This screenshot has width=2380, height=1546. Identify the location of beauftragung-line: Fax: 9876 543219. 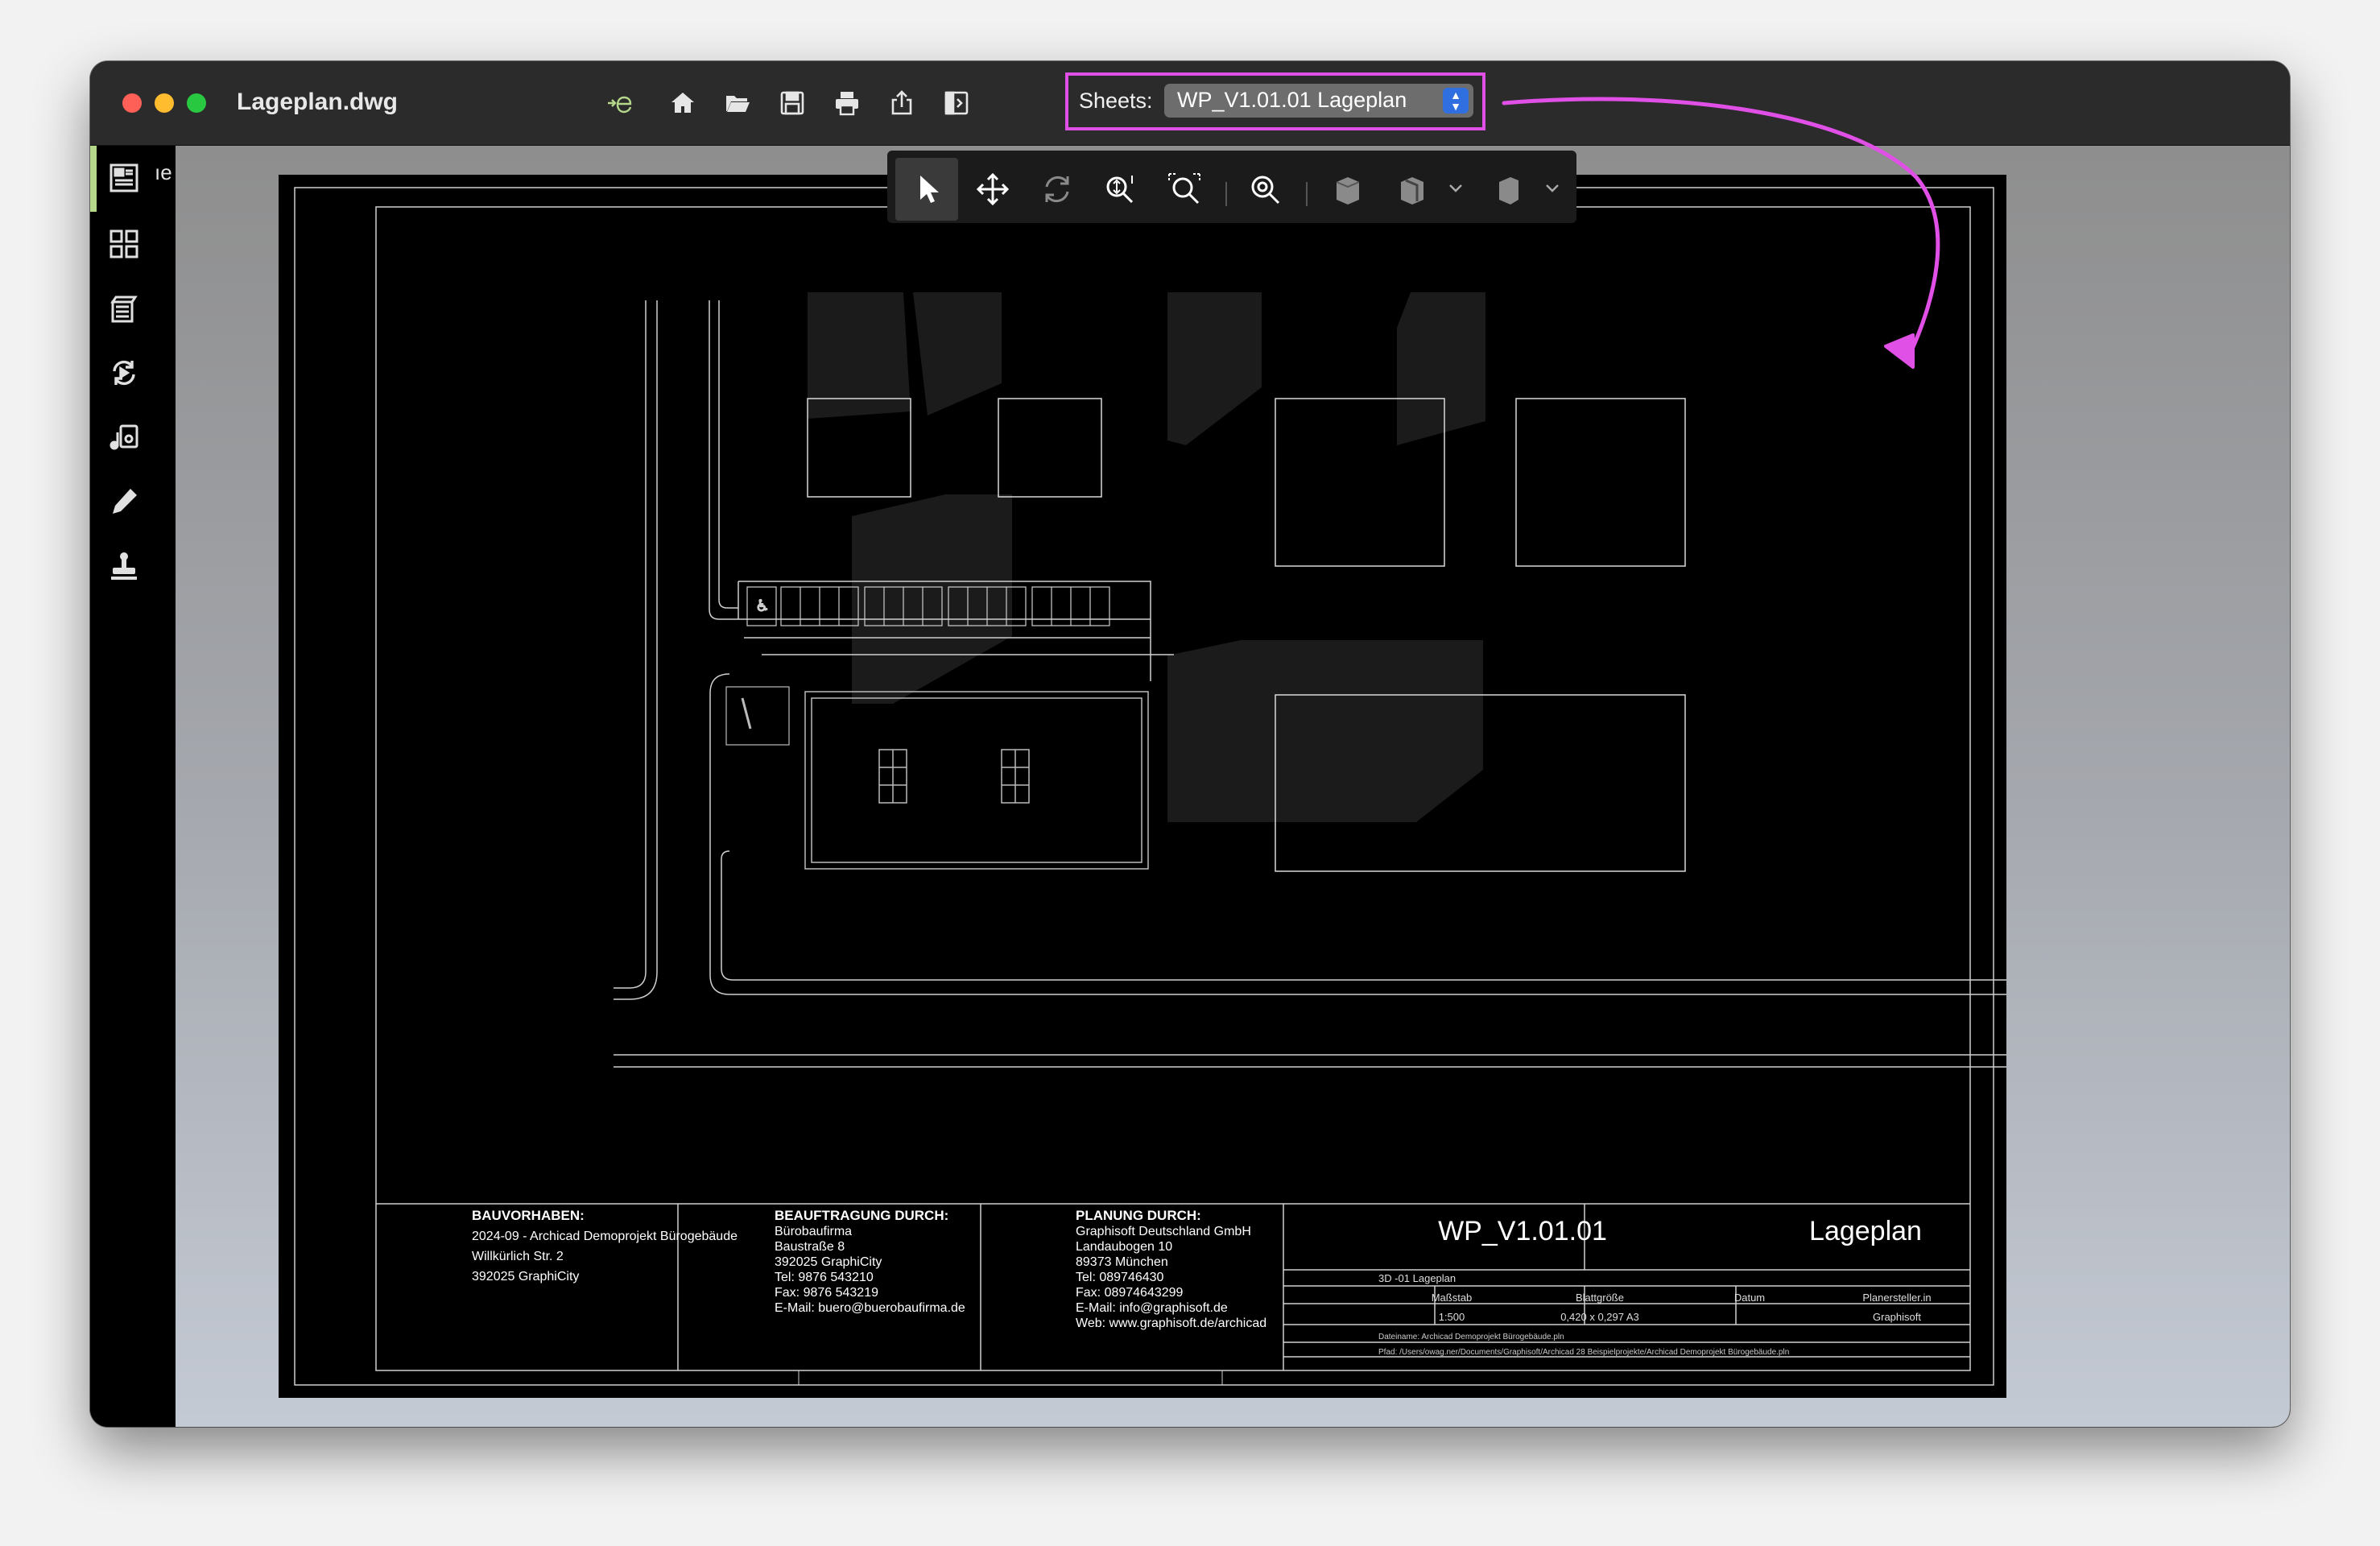
(826, 1293).